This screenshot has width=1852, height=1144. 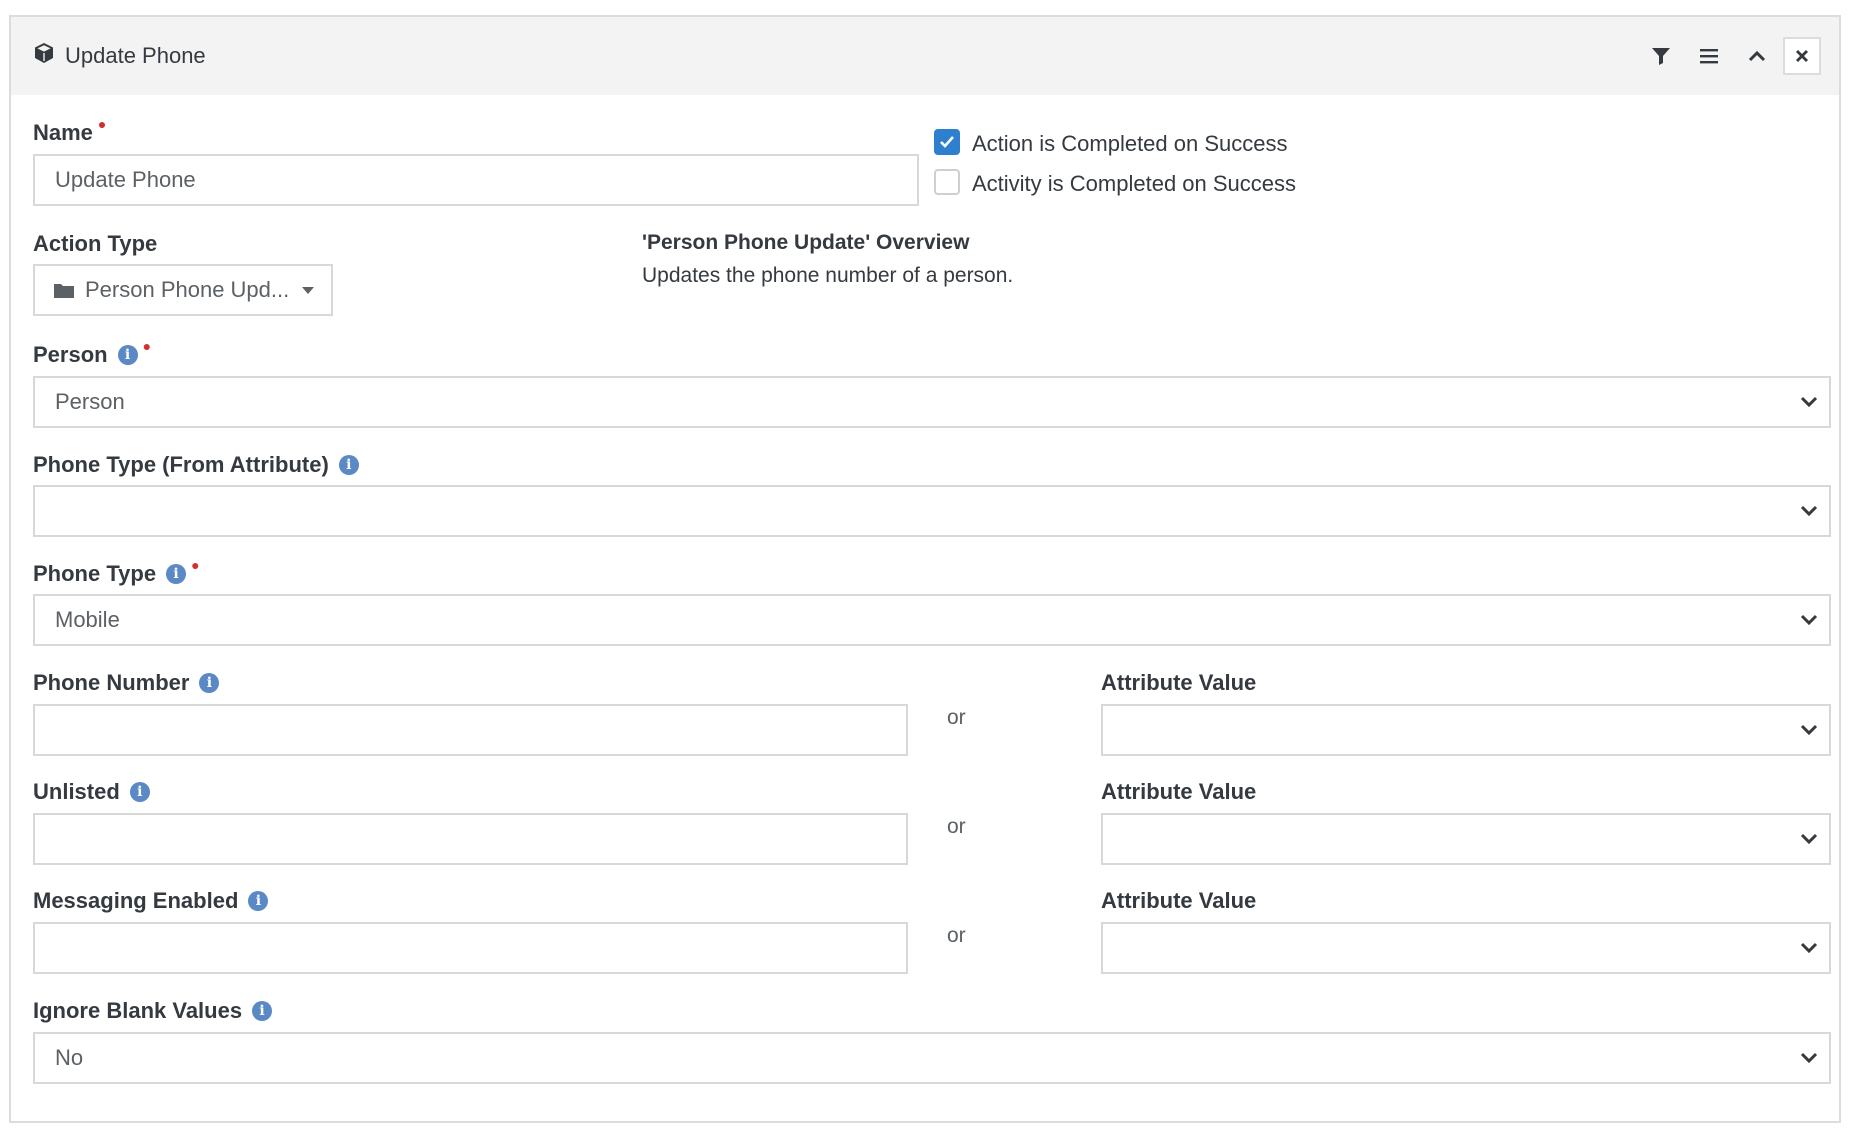 I want to click on unlisted-input, so click(x=470, y=839).